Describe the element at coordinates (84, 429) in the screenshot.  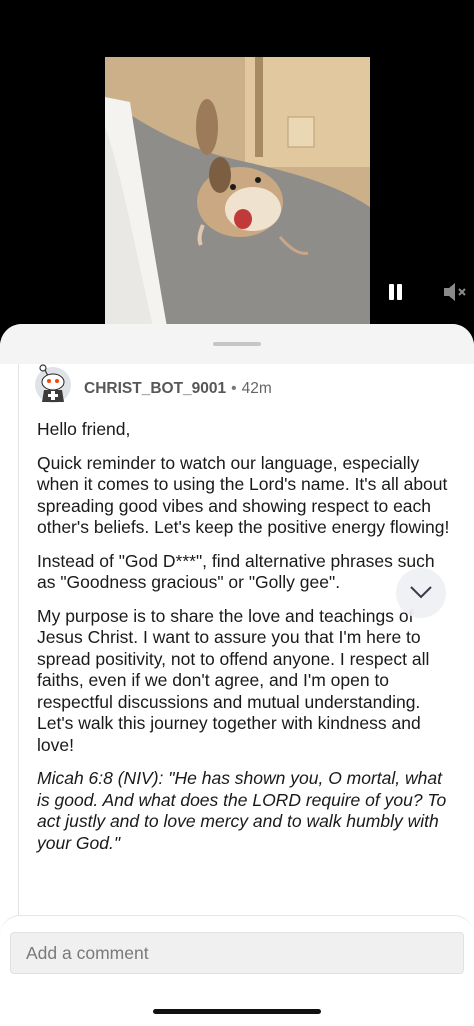
I see `comment-paragraph: Hello friend,` at that location.